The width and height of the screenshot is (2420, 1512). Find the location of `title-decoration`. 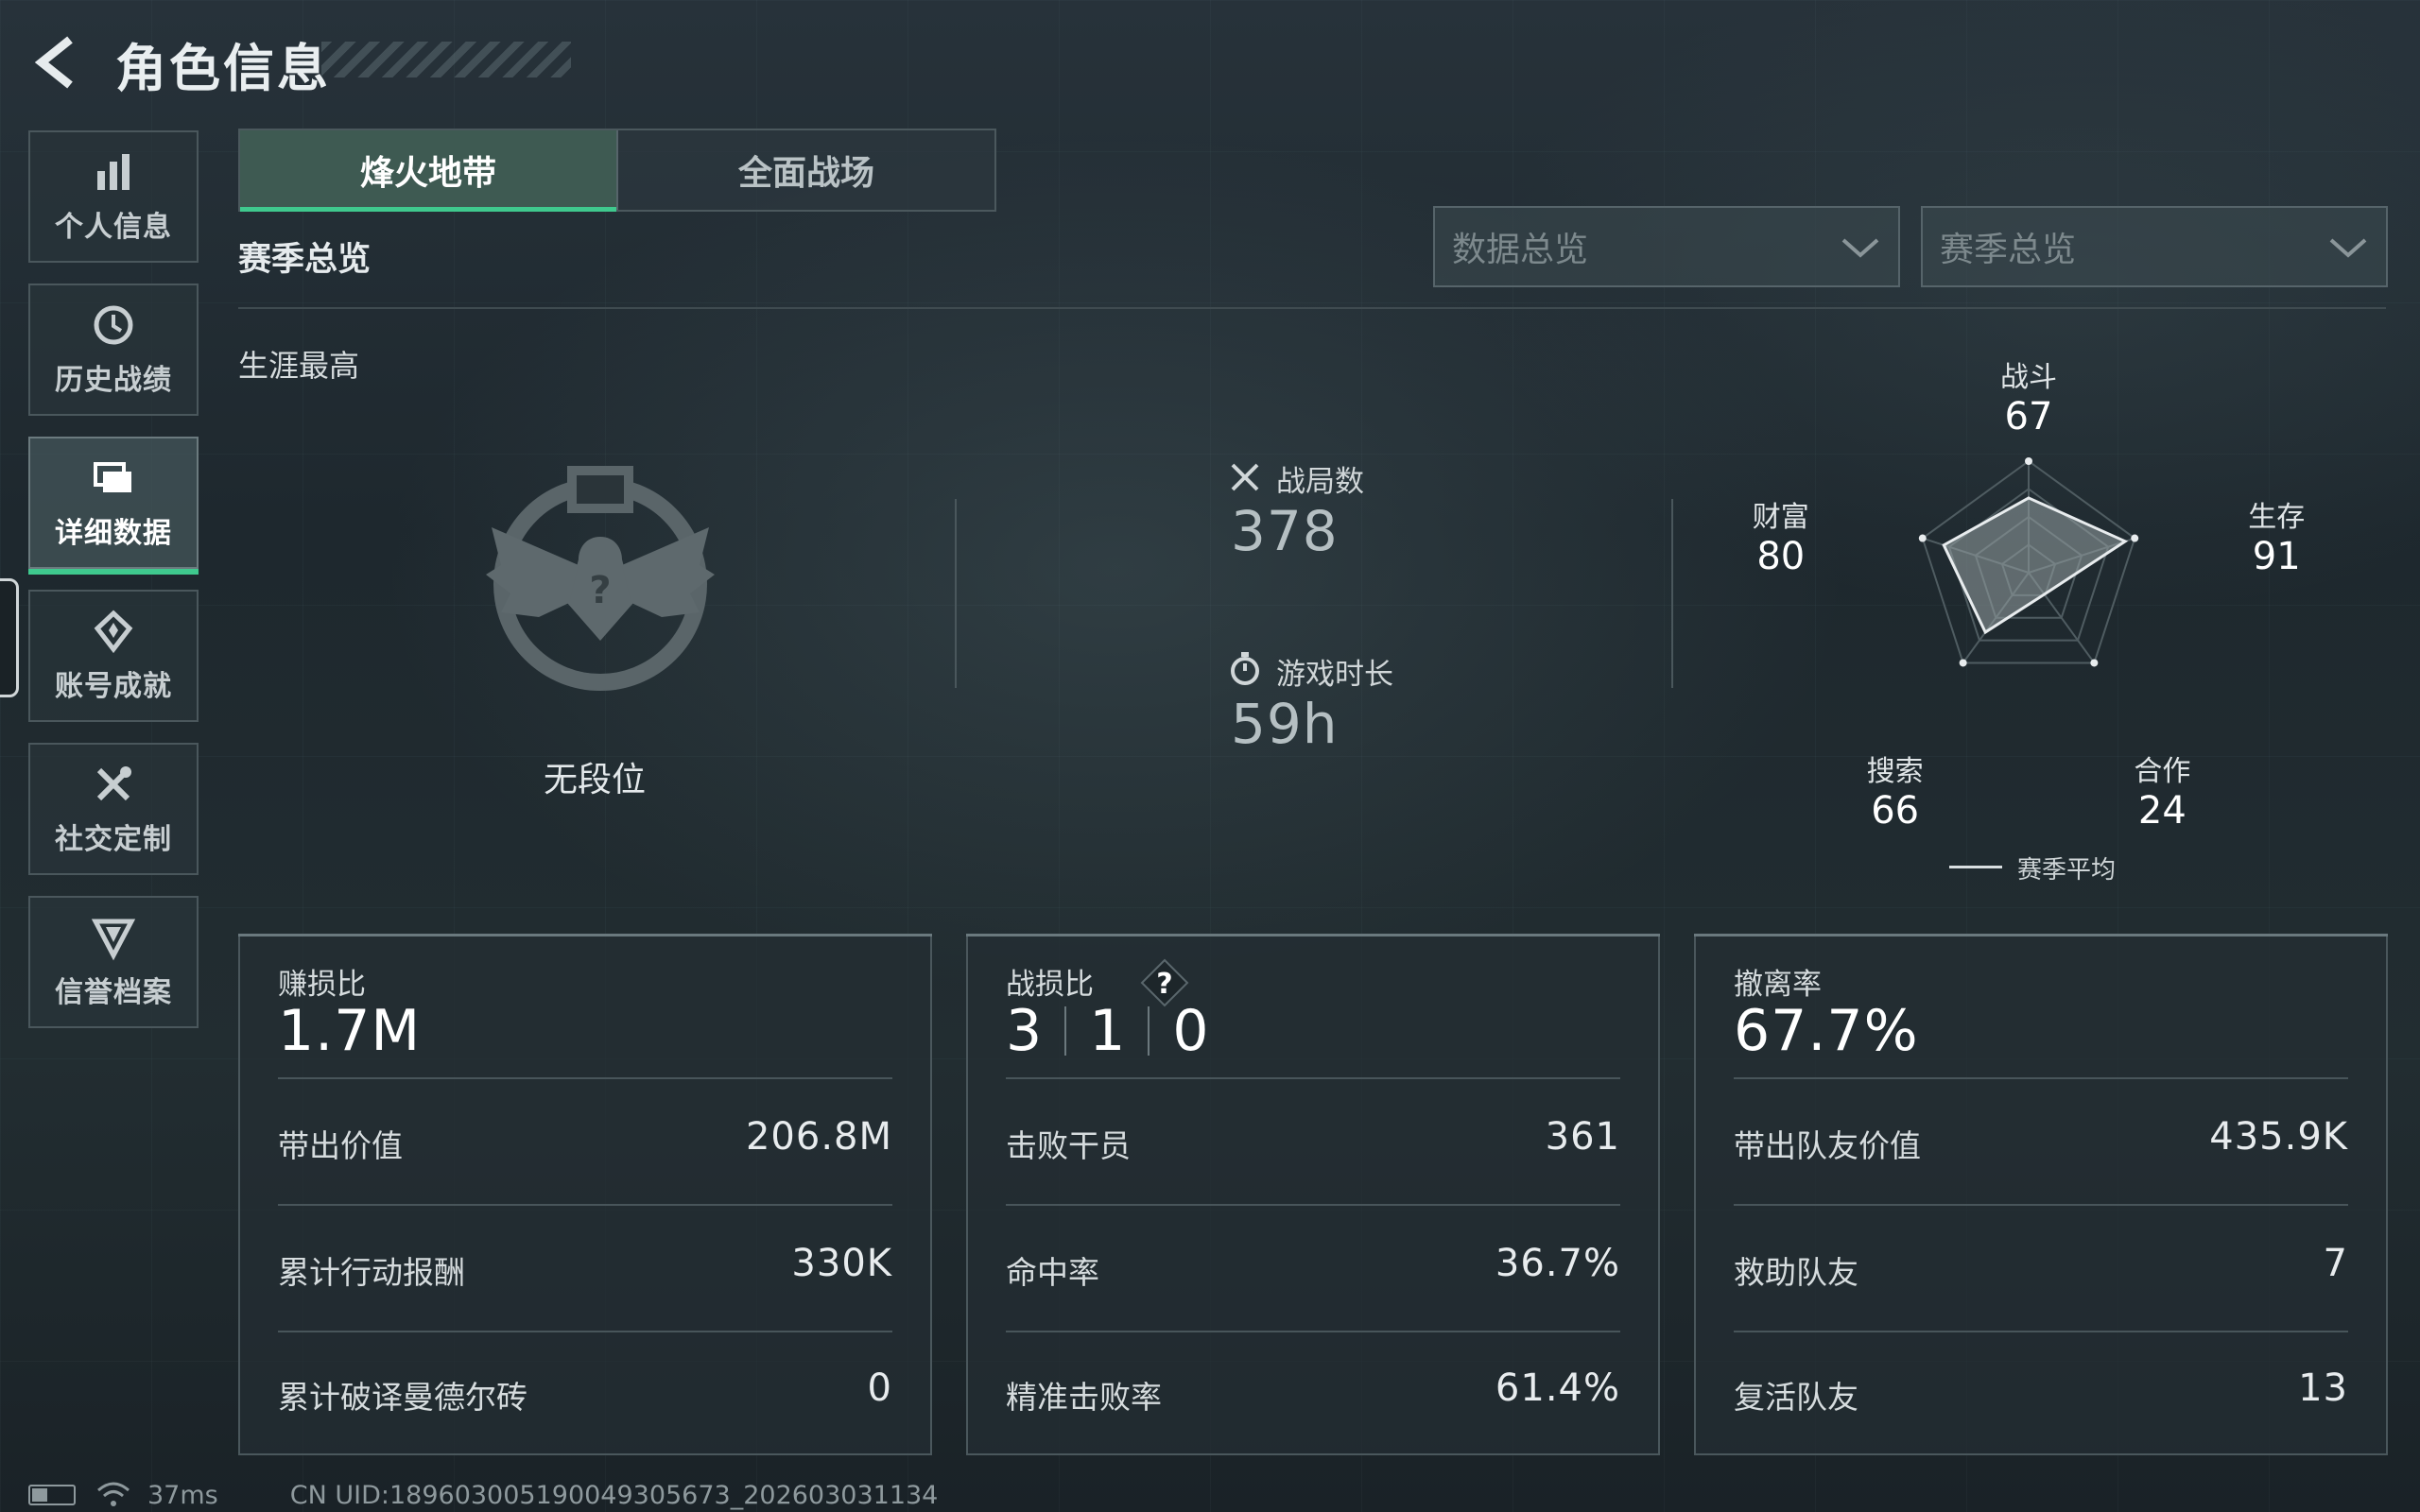

title-decoration is located at coordinates (446, 59).